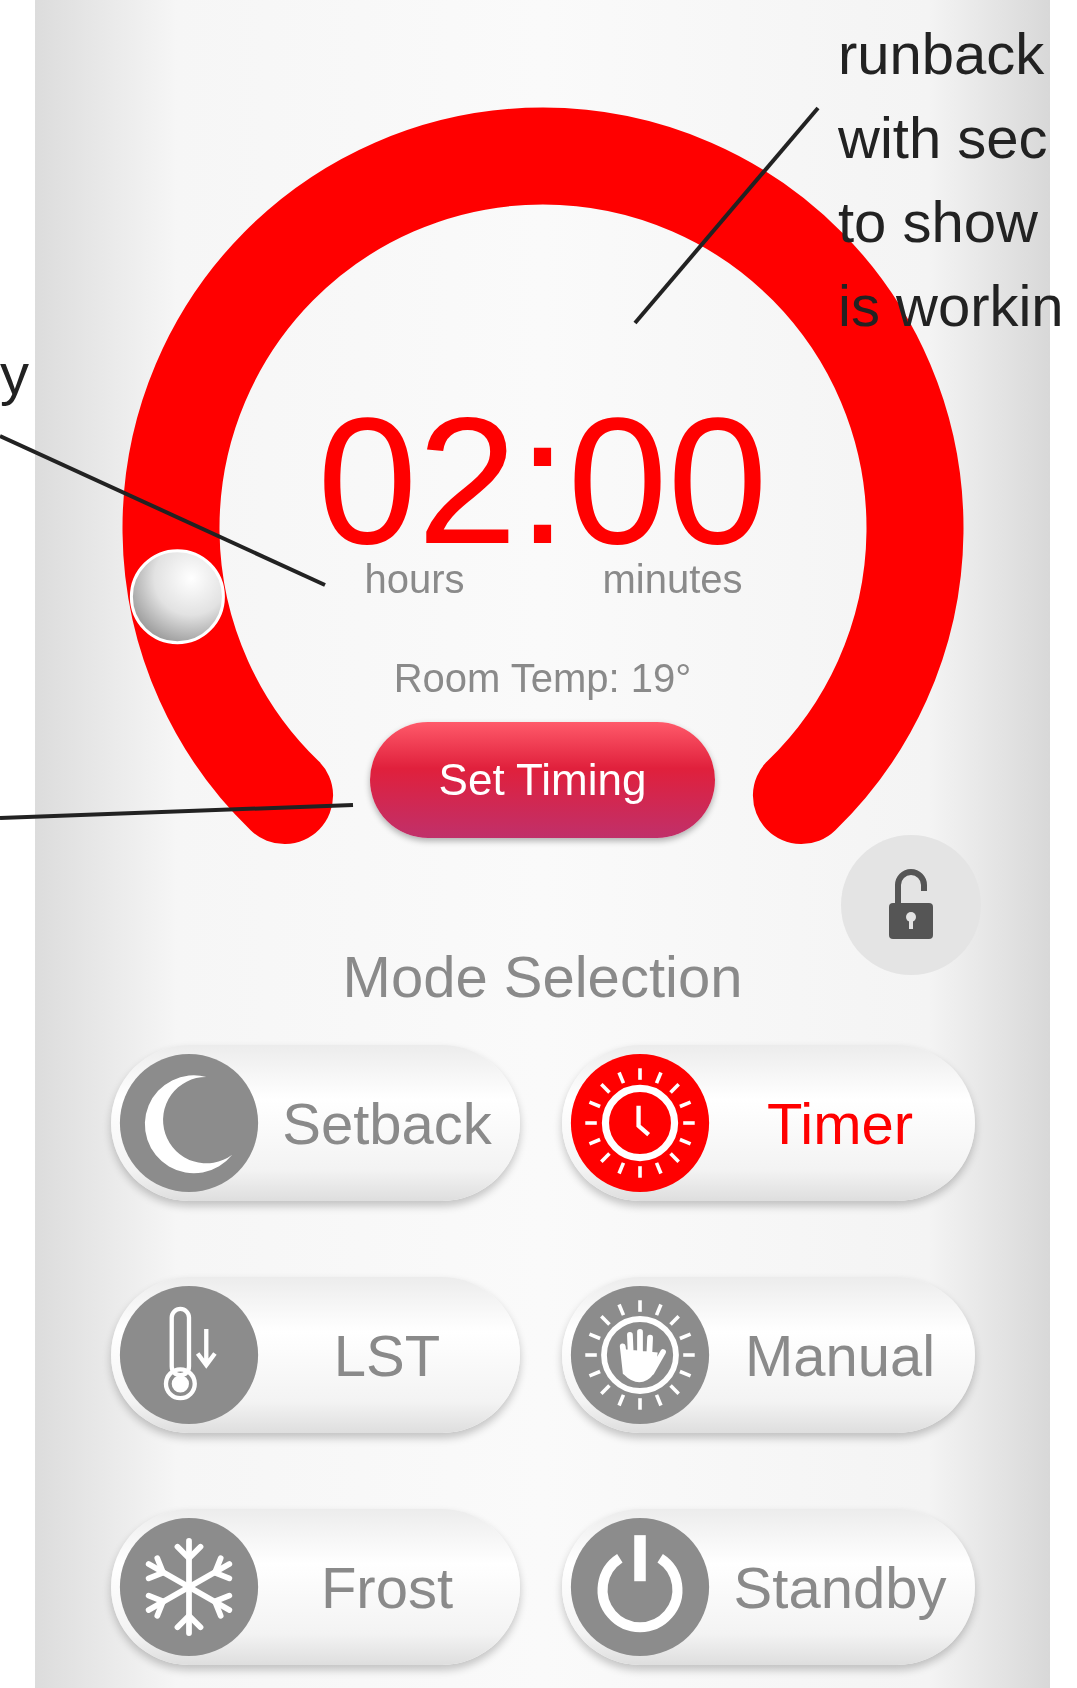 The width and height of the screenshot is (1077, 1688). What do you see at coordinates (768, 1587) in the screenshot?
I see `mode-button: Standby` at bounding box center [768, 1587].